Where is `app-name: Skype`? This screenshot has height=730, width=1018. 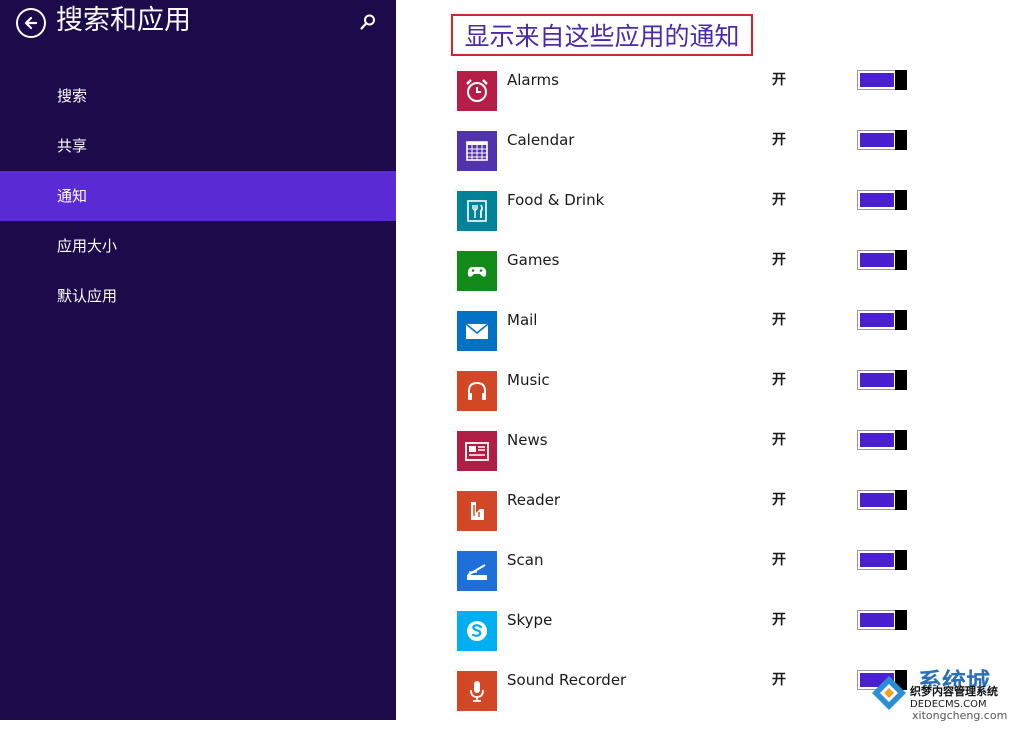
app-name: Skype is located at coordinates (530, 620).